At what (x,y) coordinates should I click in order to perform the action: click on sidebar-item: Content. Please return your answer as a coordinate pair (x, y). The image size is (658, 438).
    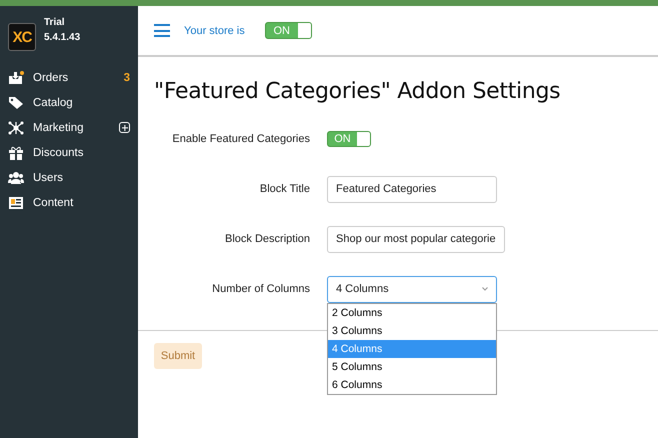
    Looking at the image, I should click on (81, 202).